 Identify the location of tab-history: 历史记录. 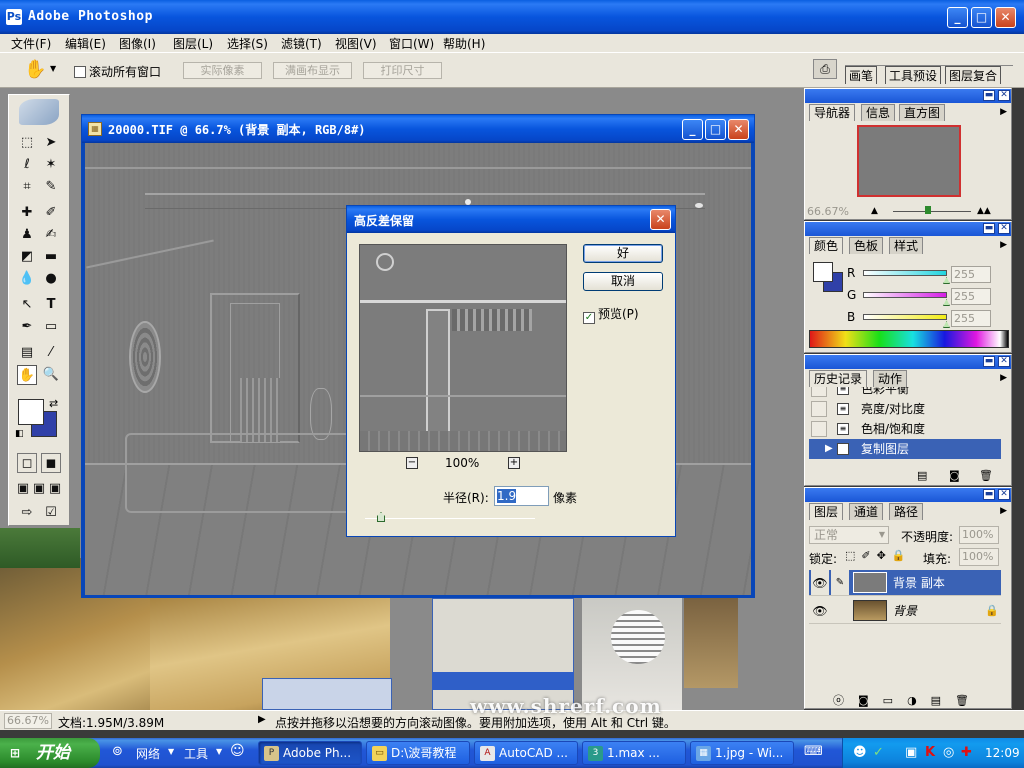
(838, 378).